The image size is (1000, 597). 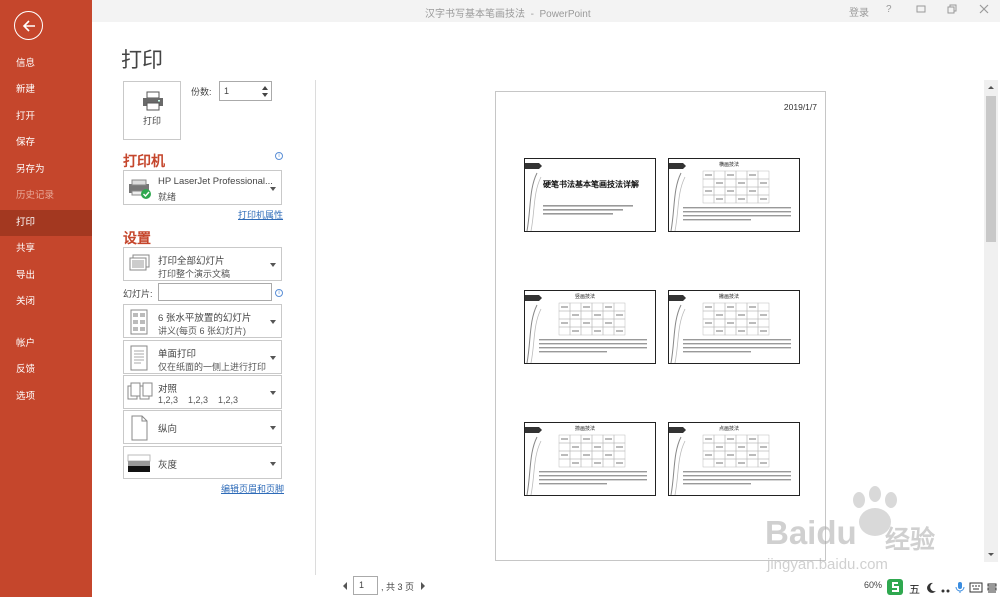 I want to click on printer-section-title: 打印机, so click(x=144, y=161).